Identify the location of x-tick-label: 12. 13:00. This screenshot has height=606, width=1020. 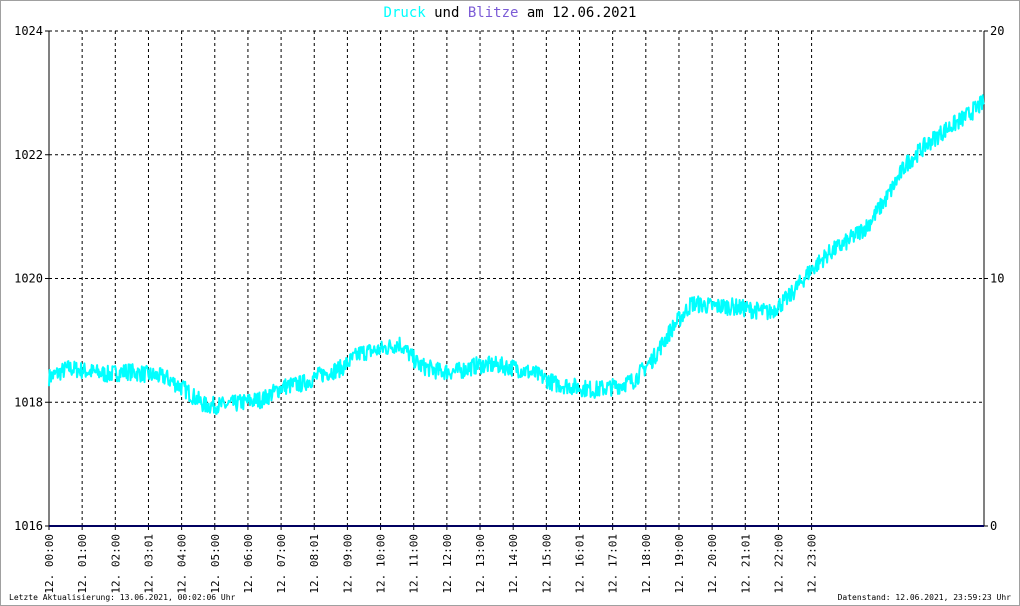
(480, 564).